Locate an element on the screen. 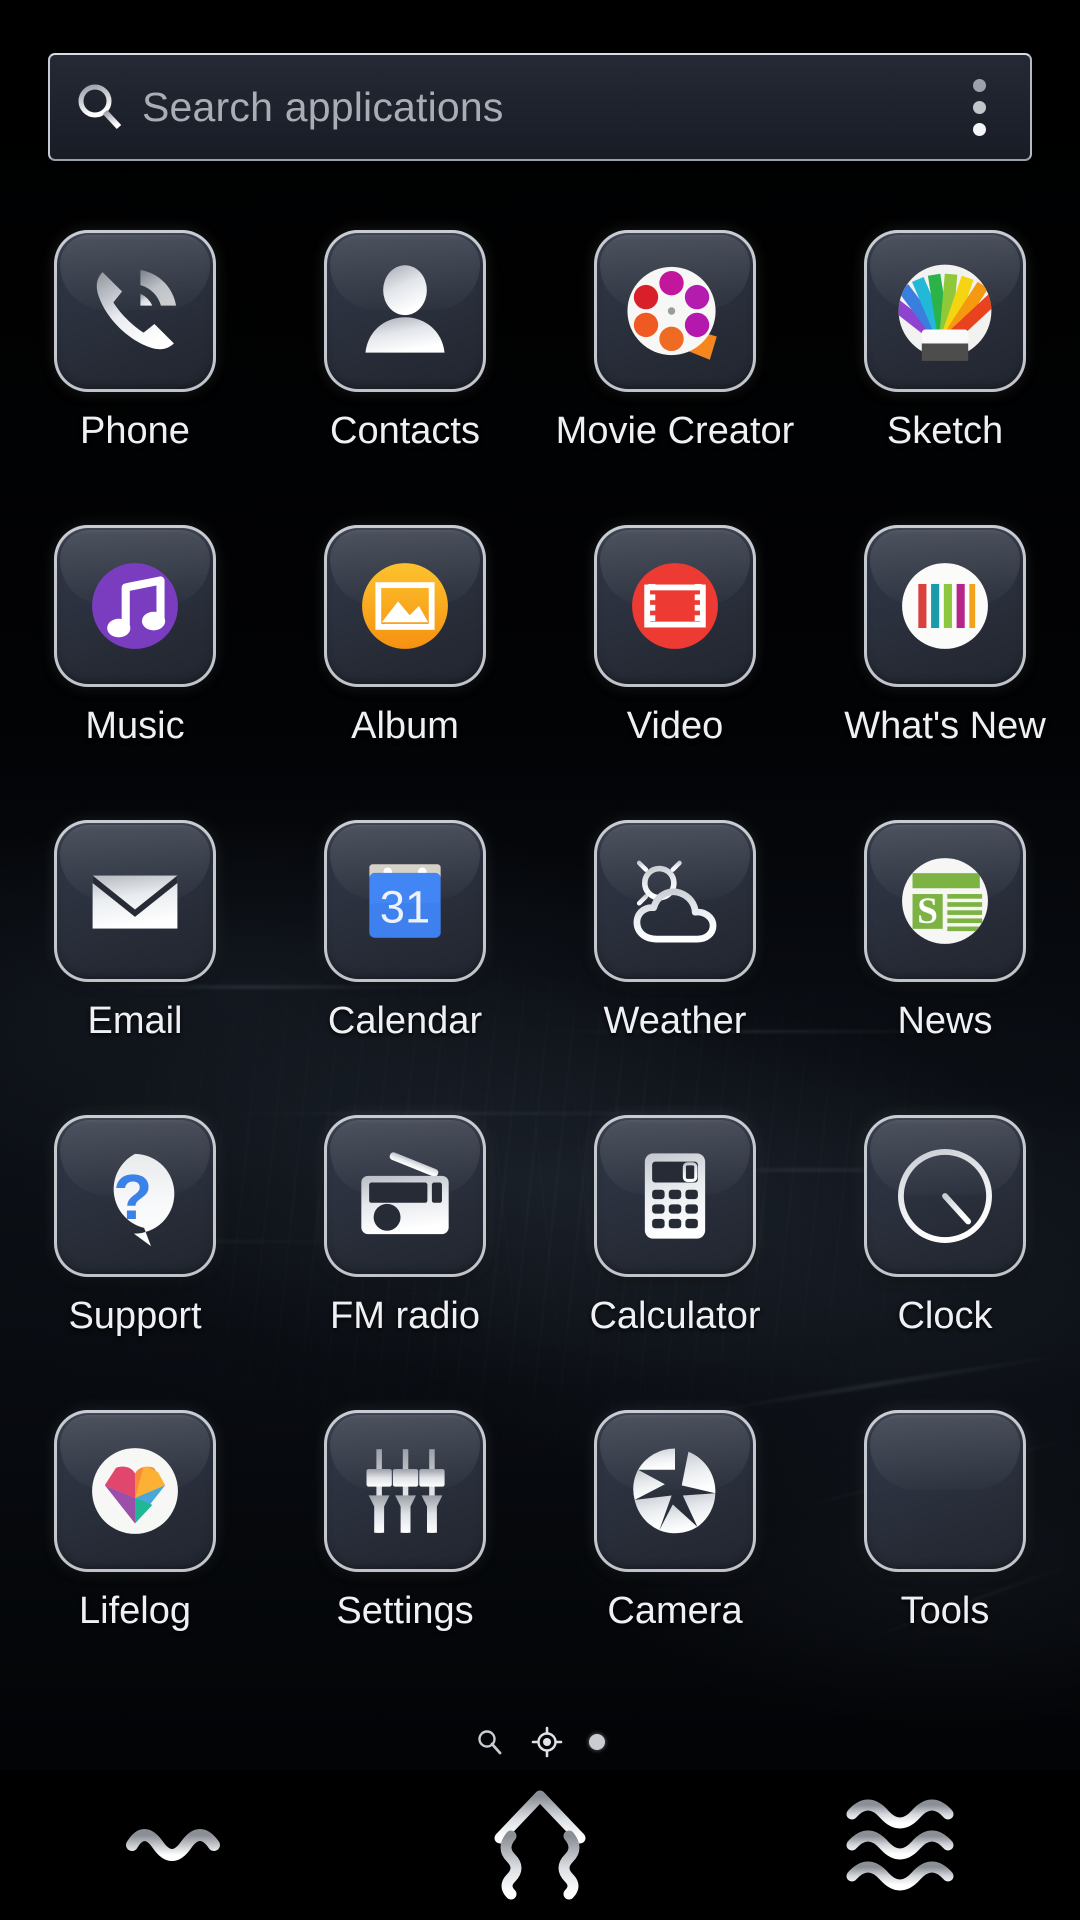  app-icon-clock: Clock is located at coordinates (945, 1262).